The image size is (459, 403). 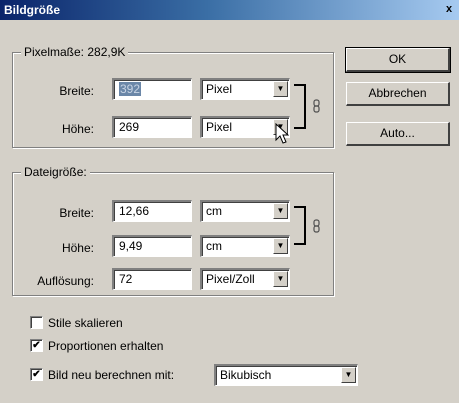 What do you see at coordinates (76, 91) in the screenshot?
I see `pixel-width-label: Breite:` at bounding box center [76, 91].